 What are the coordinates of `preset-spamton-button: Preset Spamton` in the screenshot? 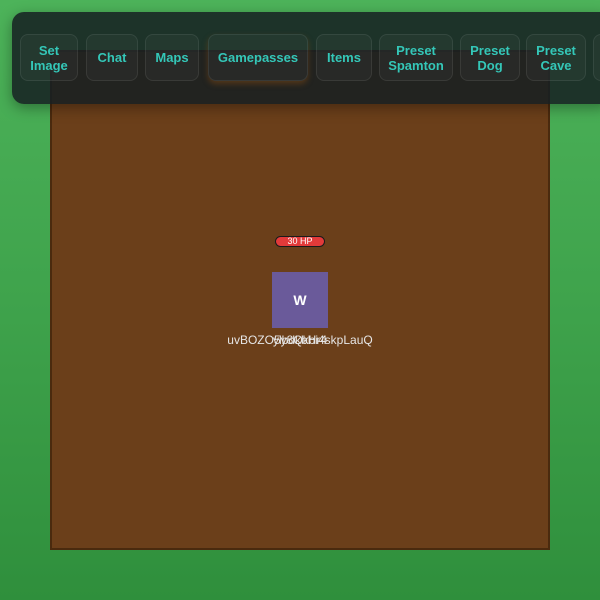 It's located at (416, 57).